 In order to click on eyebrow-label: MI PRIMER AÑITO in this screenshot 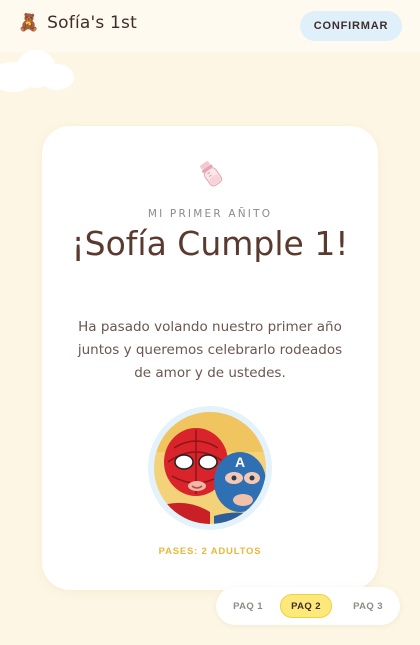, I will do `click(210, 214)`.